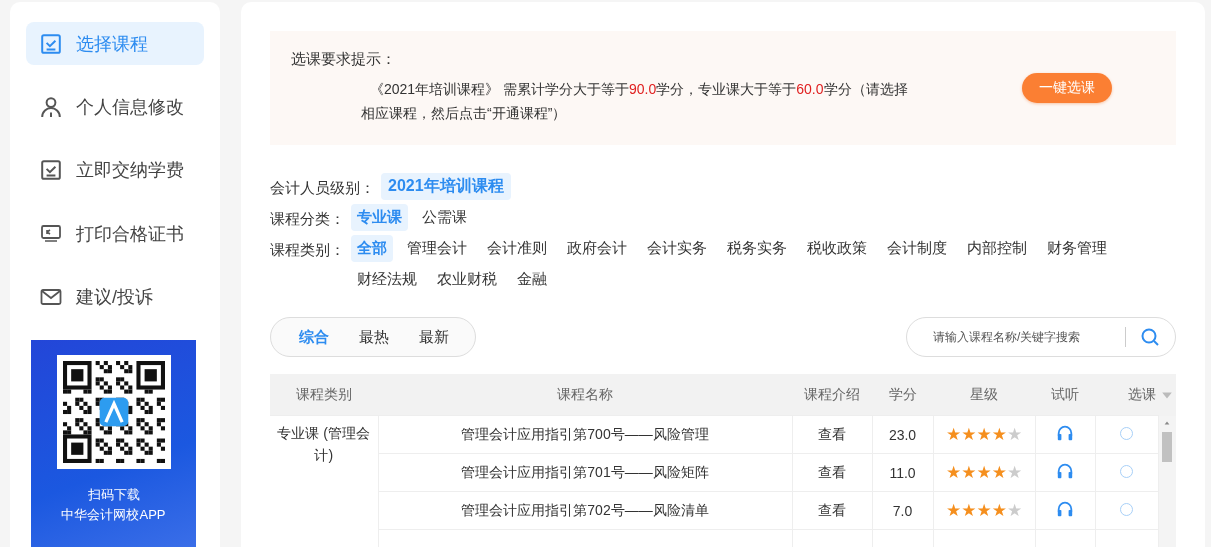 The width and height of the screenshot is (1211, 547). Describe the element at coordinates (115, 234) in the screenshot. I see `sidebar-item: 打印合格证书` at that location.